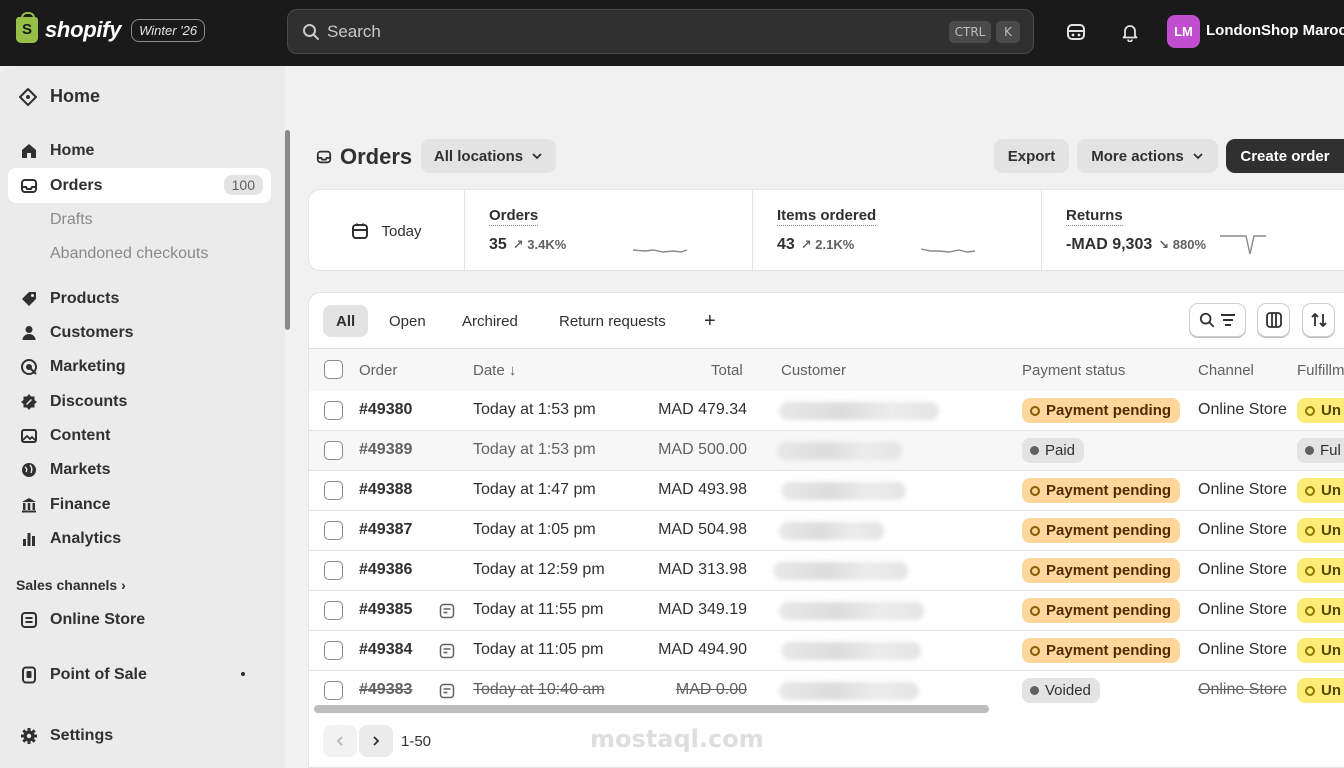 Image resolution: width=1344 pixels, height=768 pixels. I want to click on sidebar-item-home: Home, so click(139, 150).